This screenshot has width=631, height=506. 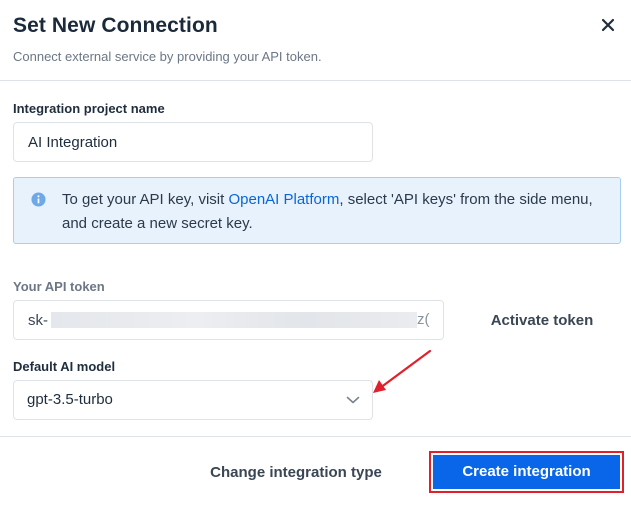 I want to click on openai-platform-link: OpenAI Platform, so click(x=283, y=199).